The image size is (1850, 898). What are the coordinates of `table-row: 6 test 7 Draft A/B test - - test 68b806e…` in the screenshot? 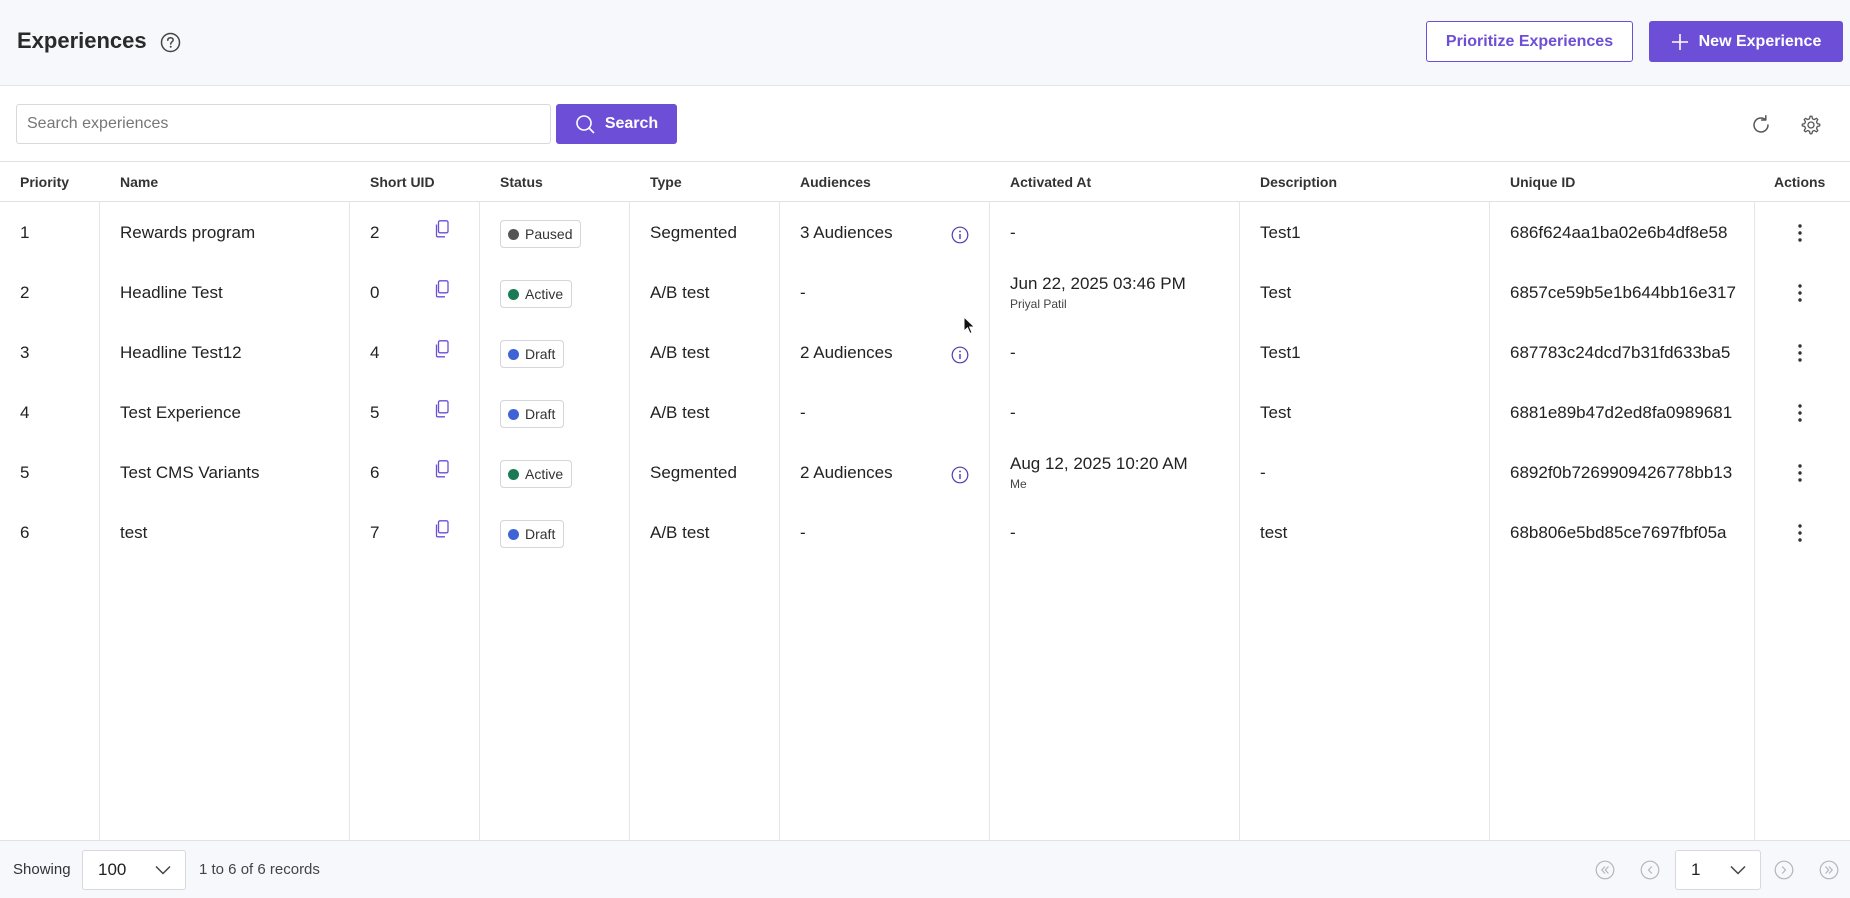 It's located at (925, 532).